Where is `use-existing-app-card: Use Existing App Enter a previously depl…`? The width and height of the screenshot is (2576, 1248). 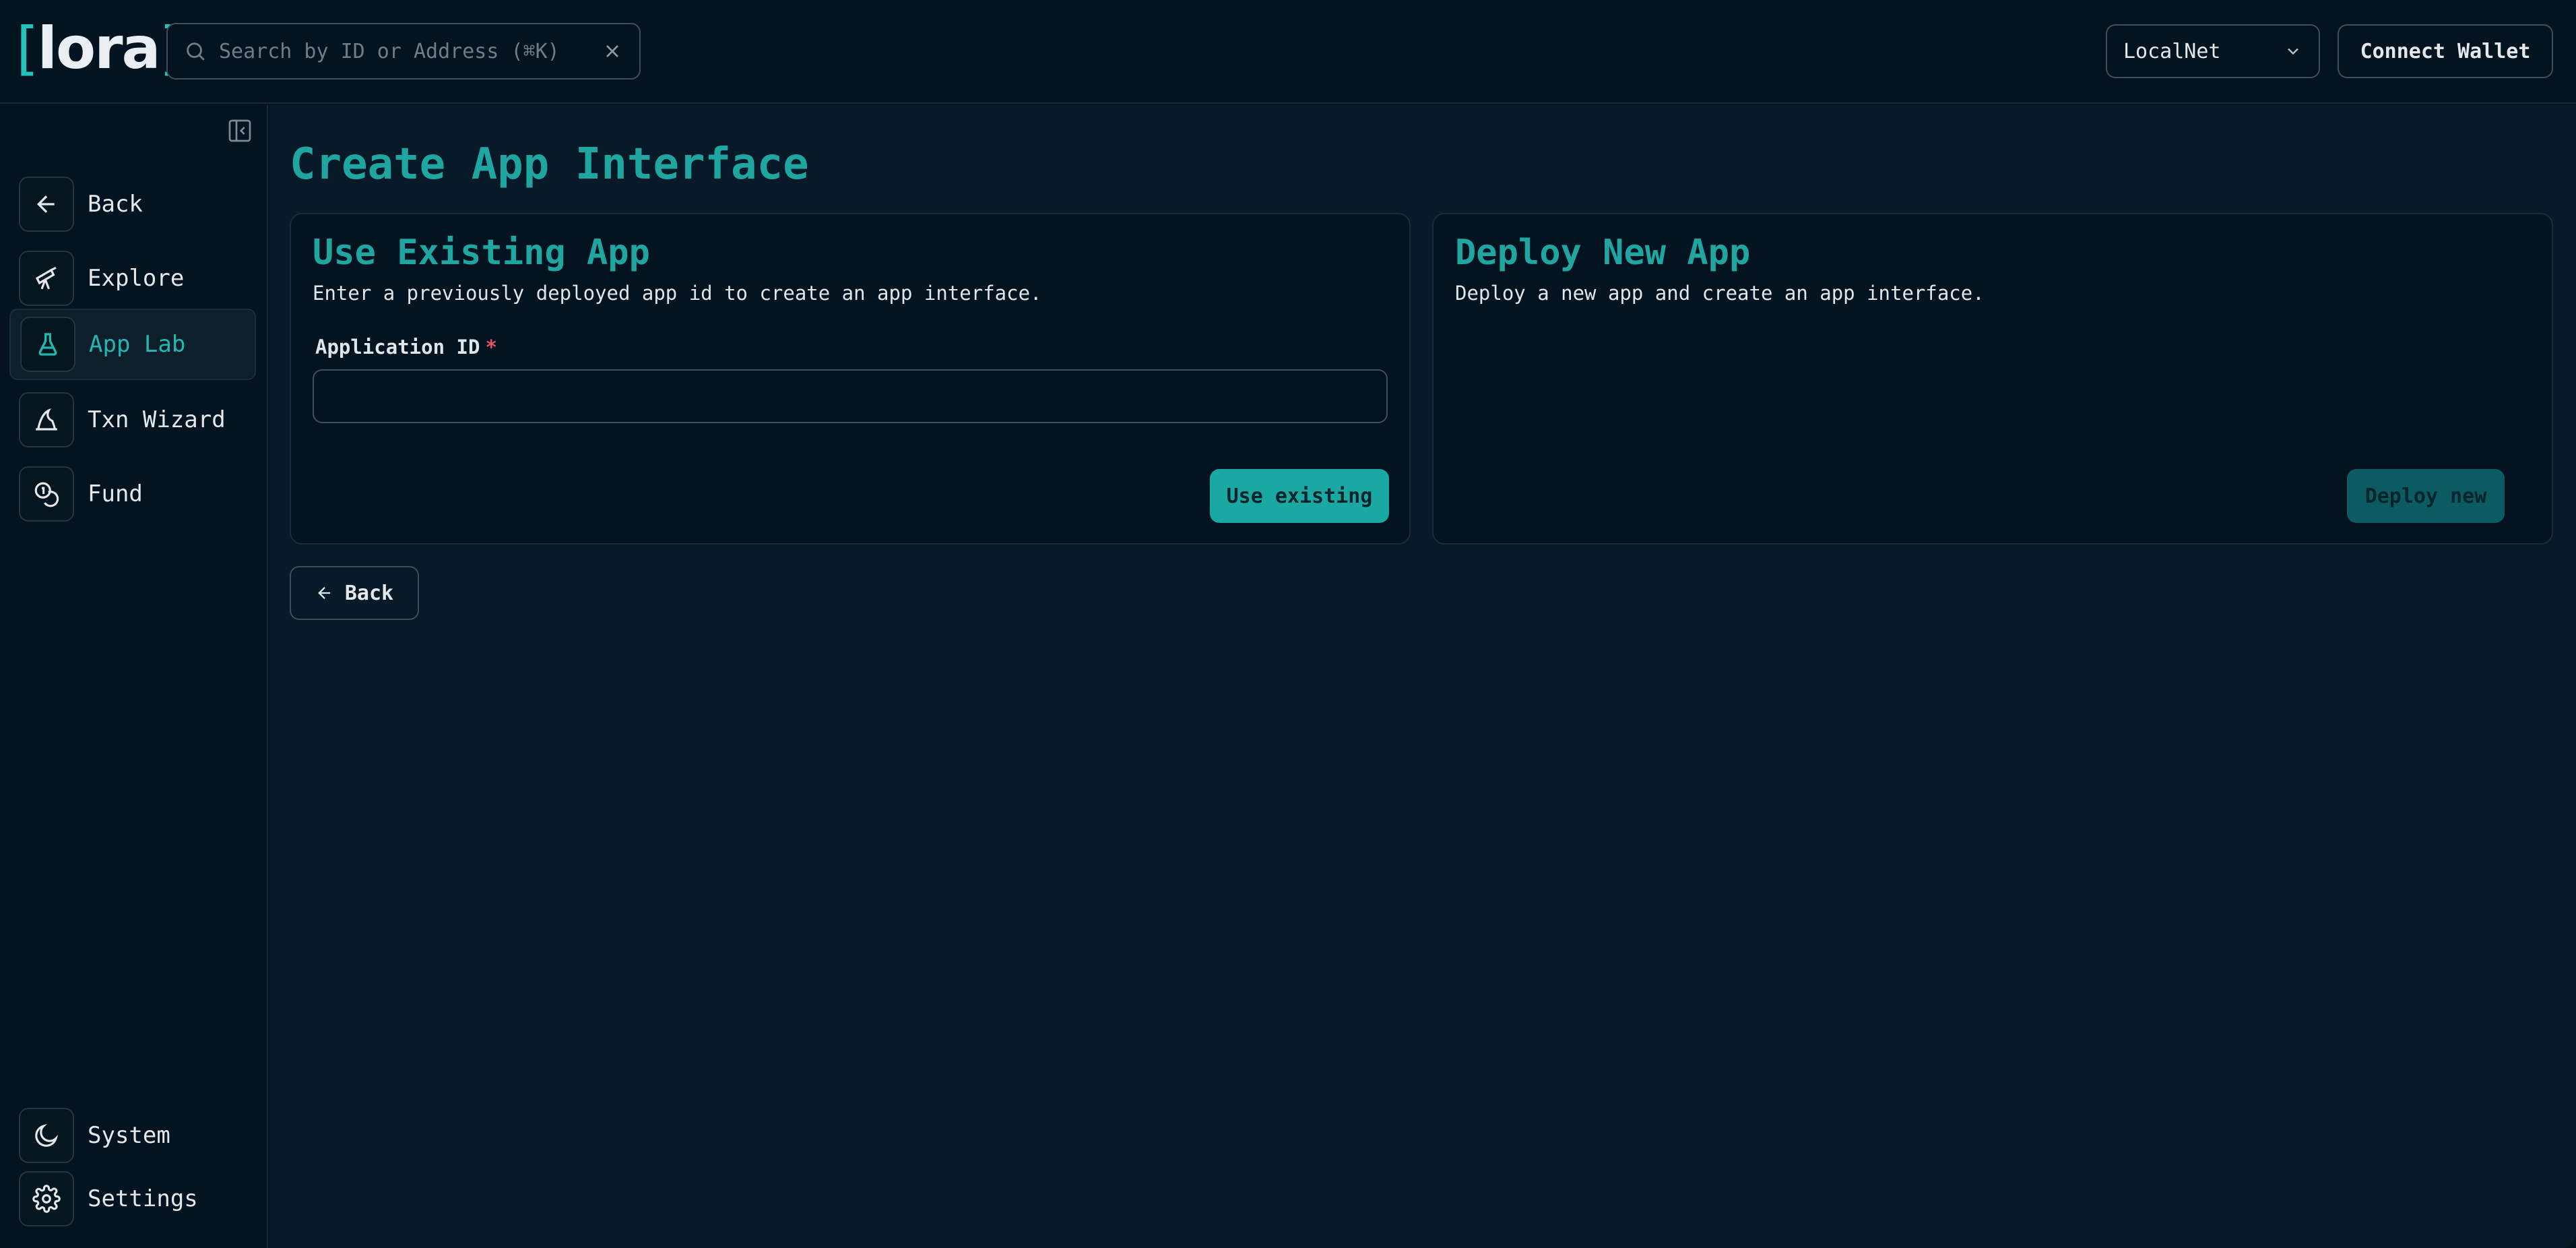
use-existing-app-card: Use Existing App Enter a previously depl… is located at coordinates (850, 378).